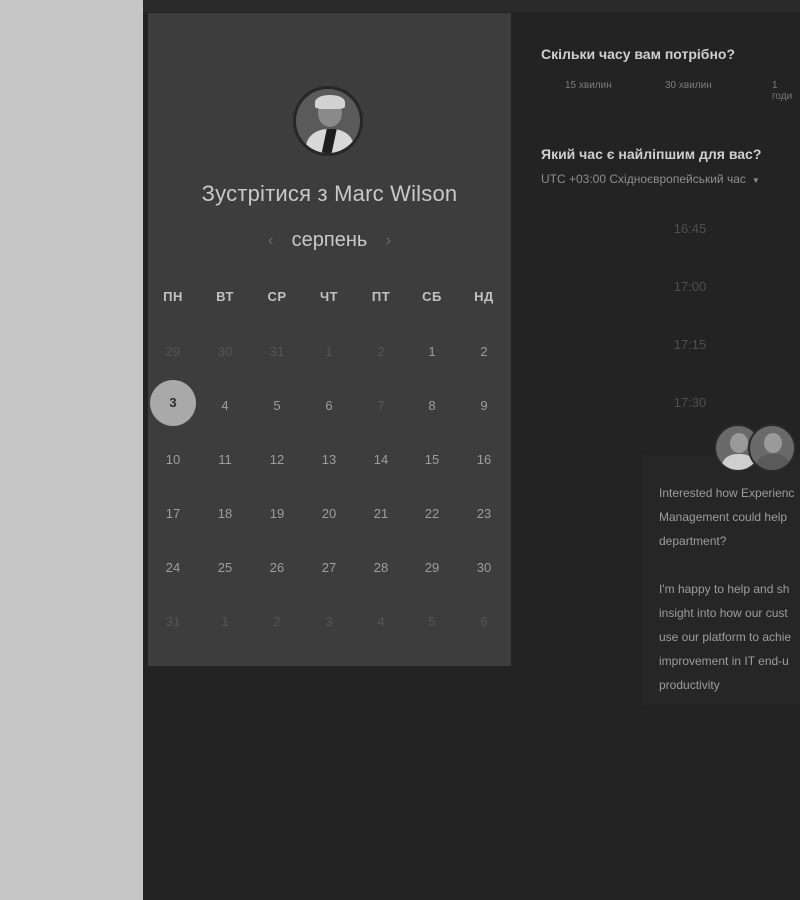 Image resolution: width=800 pixels, height=900 pixels. What do you see at coordinates (329, 568) in the screenshot?
I see `calendar-day: 27` at bounding box center [329, 568].